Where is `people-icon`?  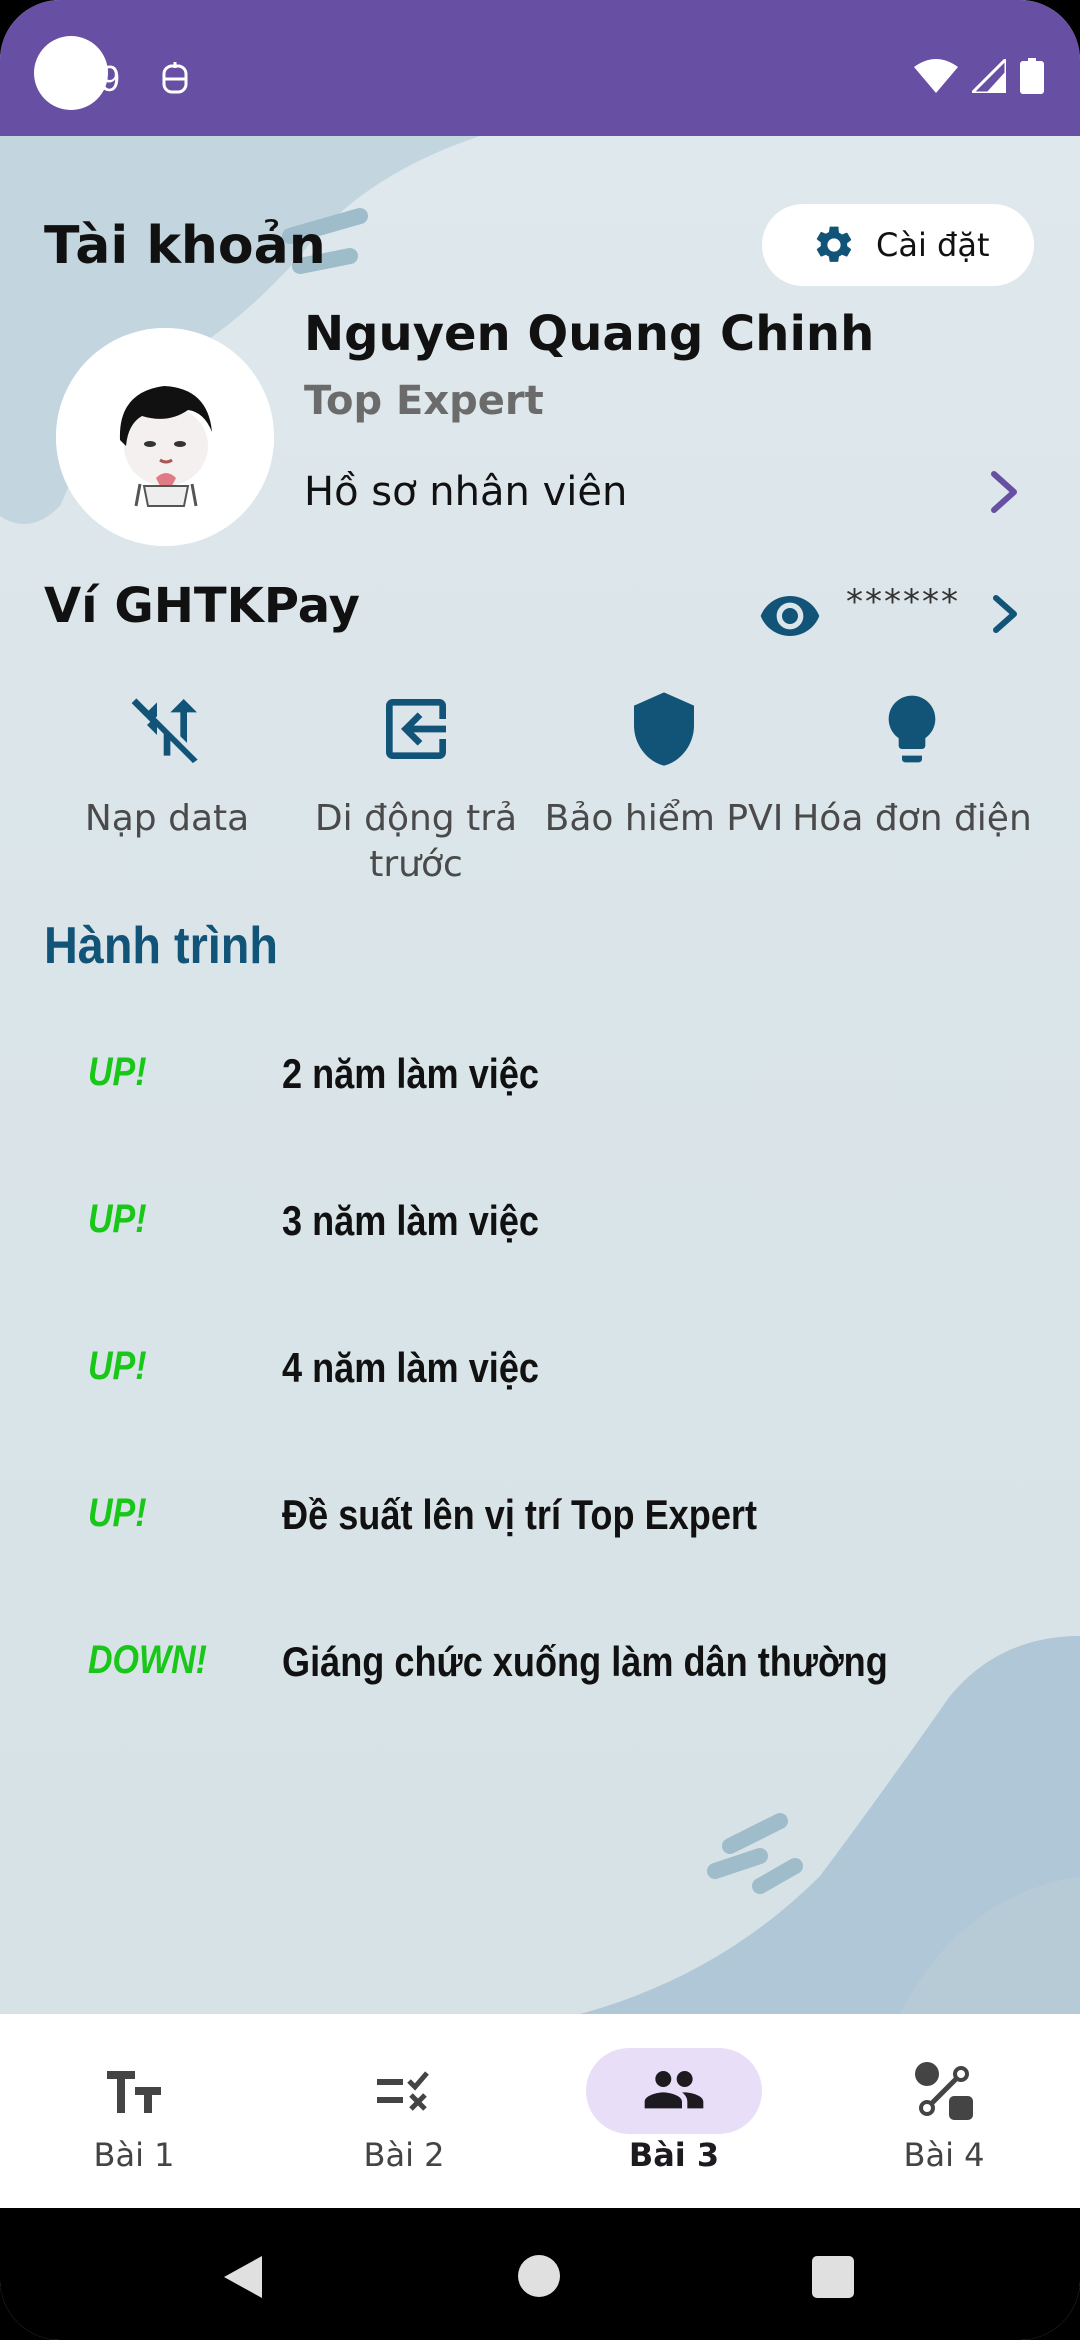
people-icon is located at coordinates (674, 2090).